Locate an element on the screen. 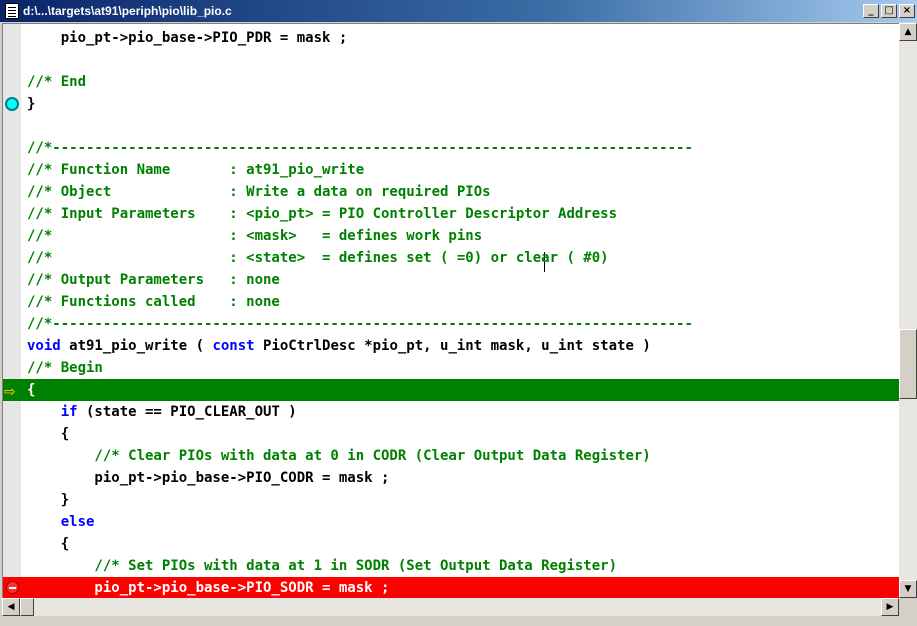 The image size is (917, 626). breakpoint-icon is located at coordinates (12, 587).